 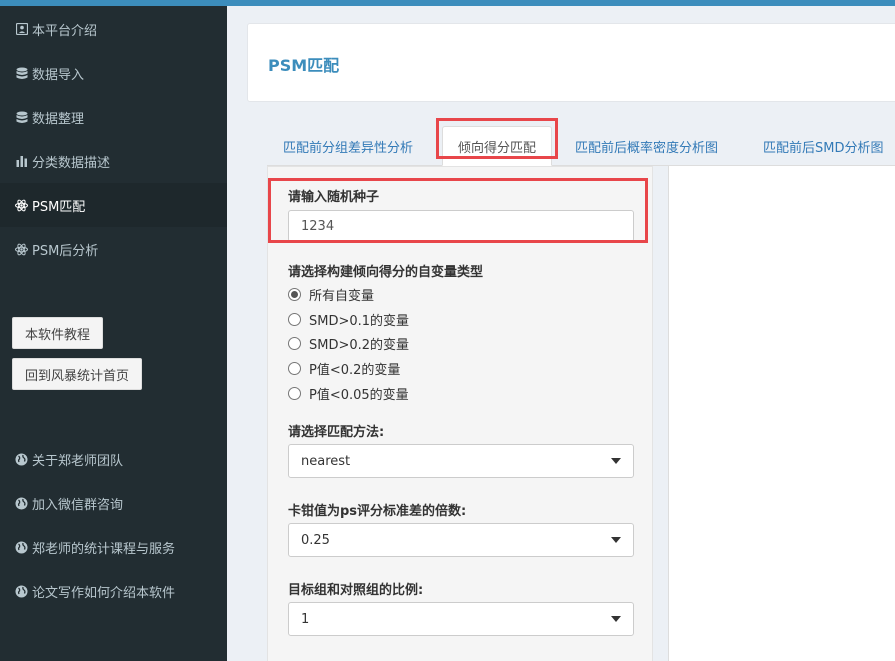 What do you see at coordinates (65, 31) in the screenshot?
I see `sidebar-item-label: 本平台介绍` at bounding box center [65, 31].